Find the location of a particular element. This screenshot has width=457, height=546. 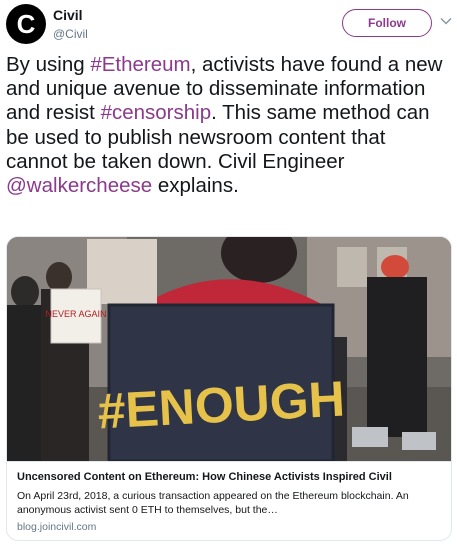

follow-button: Follow is located at coordinates (387, 23).